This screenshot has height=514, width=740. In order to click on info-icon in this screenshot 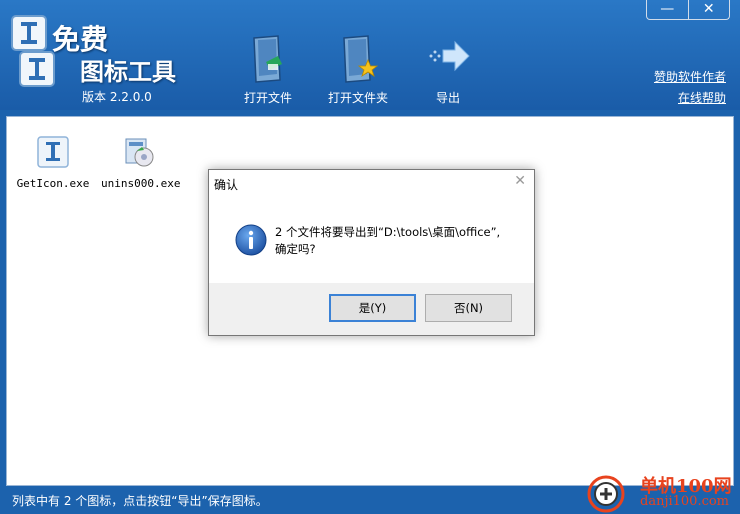, I will do `click(251, 240)`.